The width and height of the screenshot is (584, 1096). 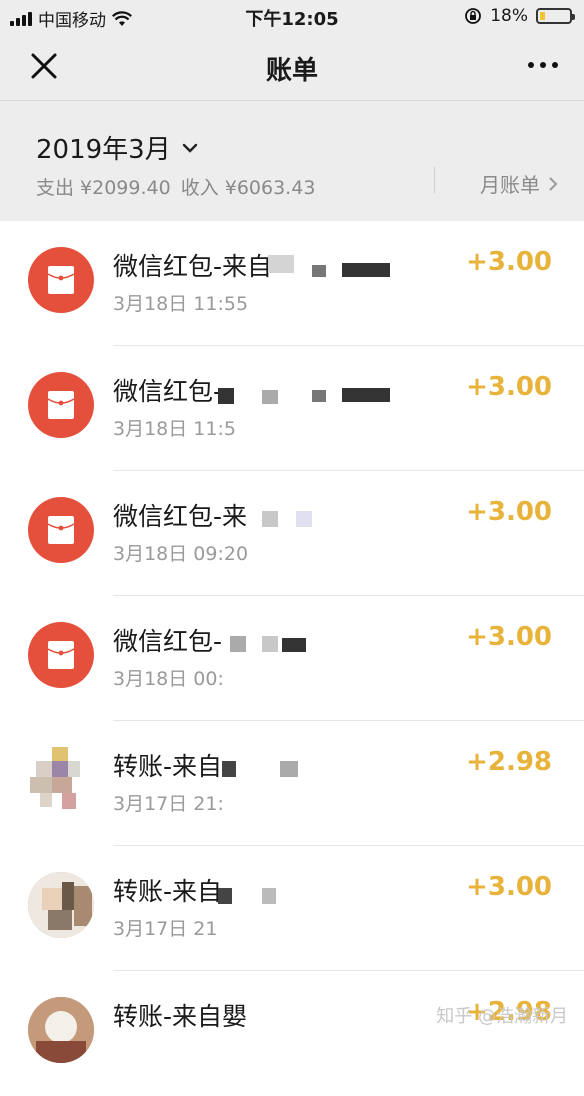 I want to click on month-summary: 2019年3月 支出 ¥2099.40 收入 ¥6063.43 月账单, so click(x=292, y=161).